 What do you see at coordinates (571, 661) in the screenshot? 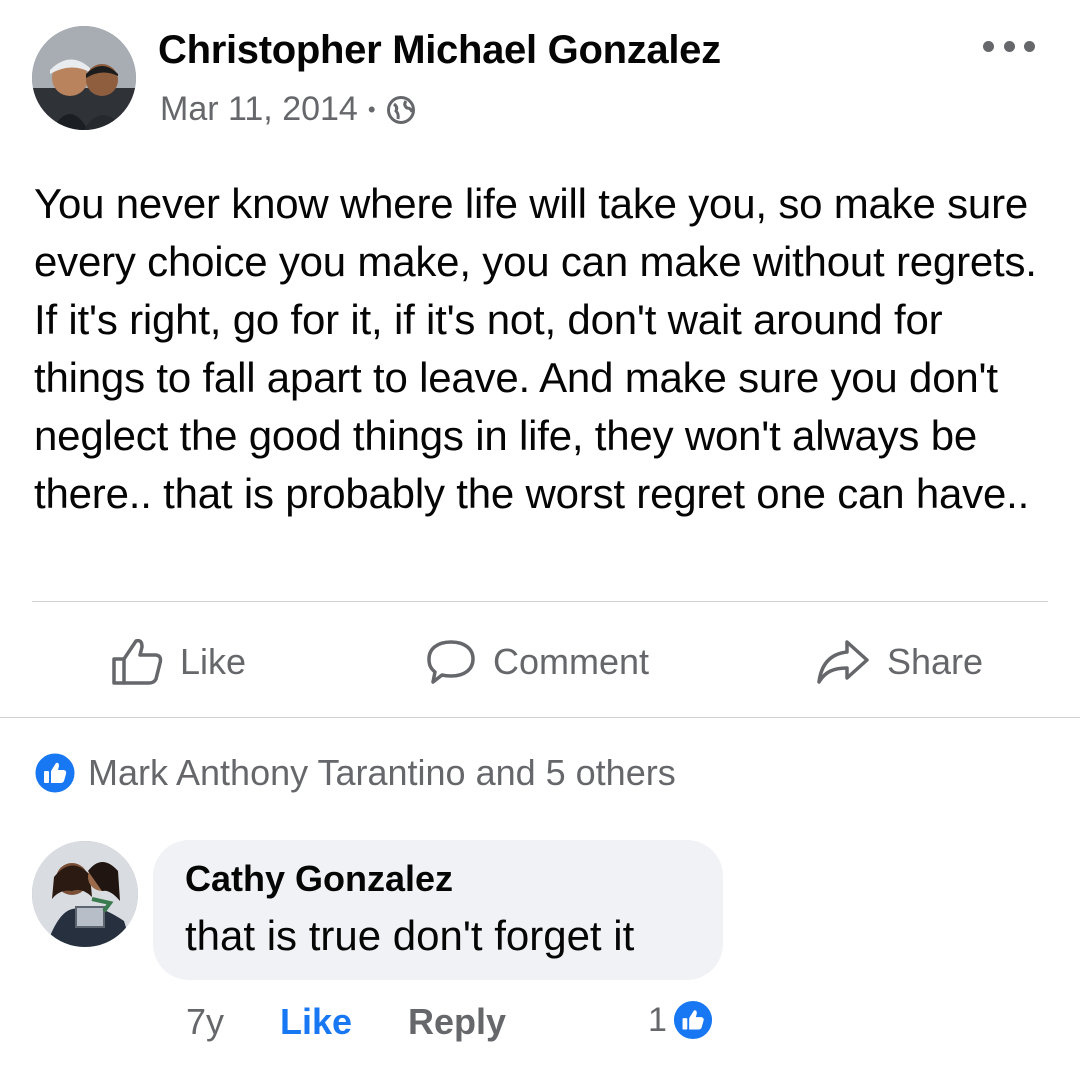
I see `comment-label: Comment` at bounding box center [571, 661].